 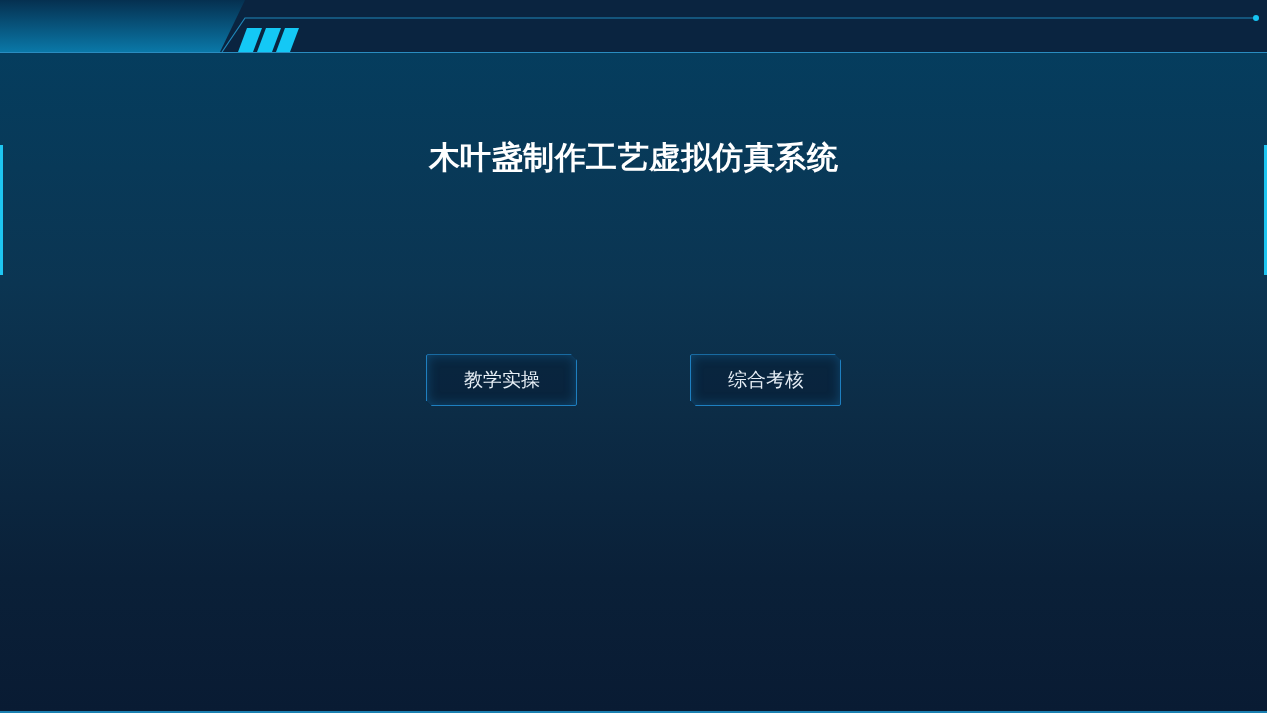 I want to click on app-title: 木叶盏制作工艺虚拟仿真系统, so click(x=633, y=158).